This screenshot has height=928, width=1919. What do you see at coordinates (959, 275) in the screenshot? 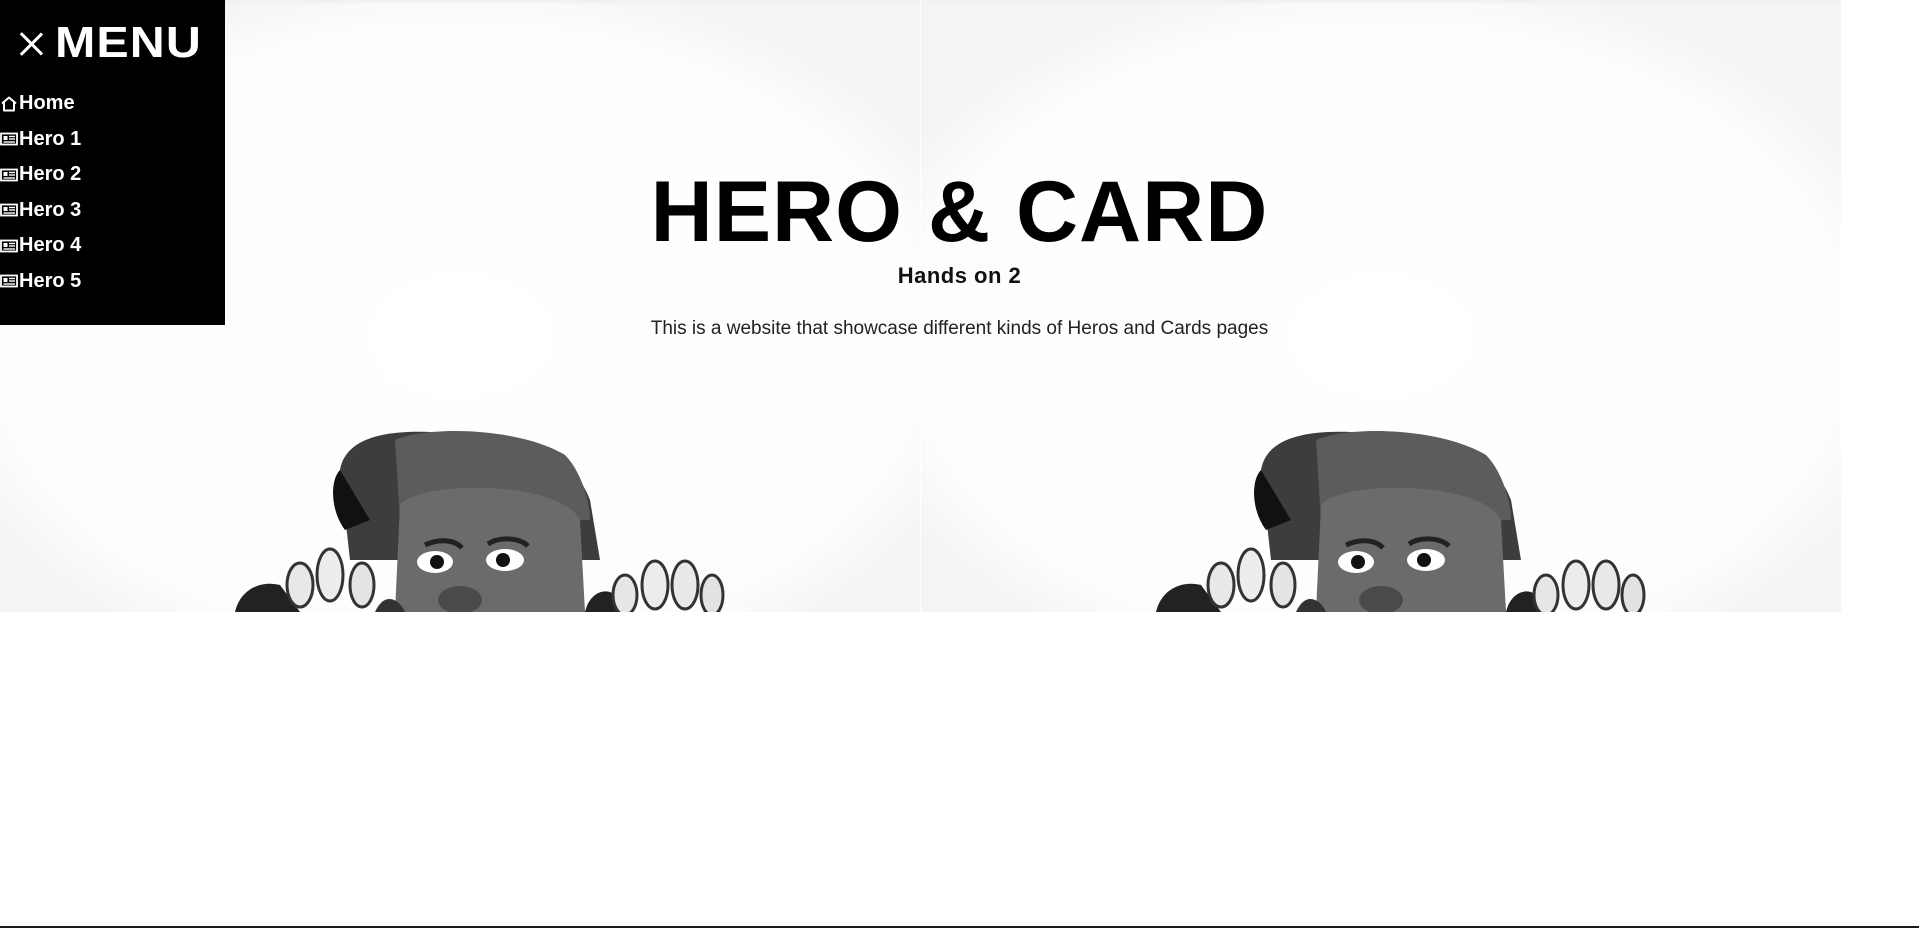
I see `hero-subtitle: Hands on 2` at bounding box center [959, 275].